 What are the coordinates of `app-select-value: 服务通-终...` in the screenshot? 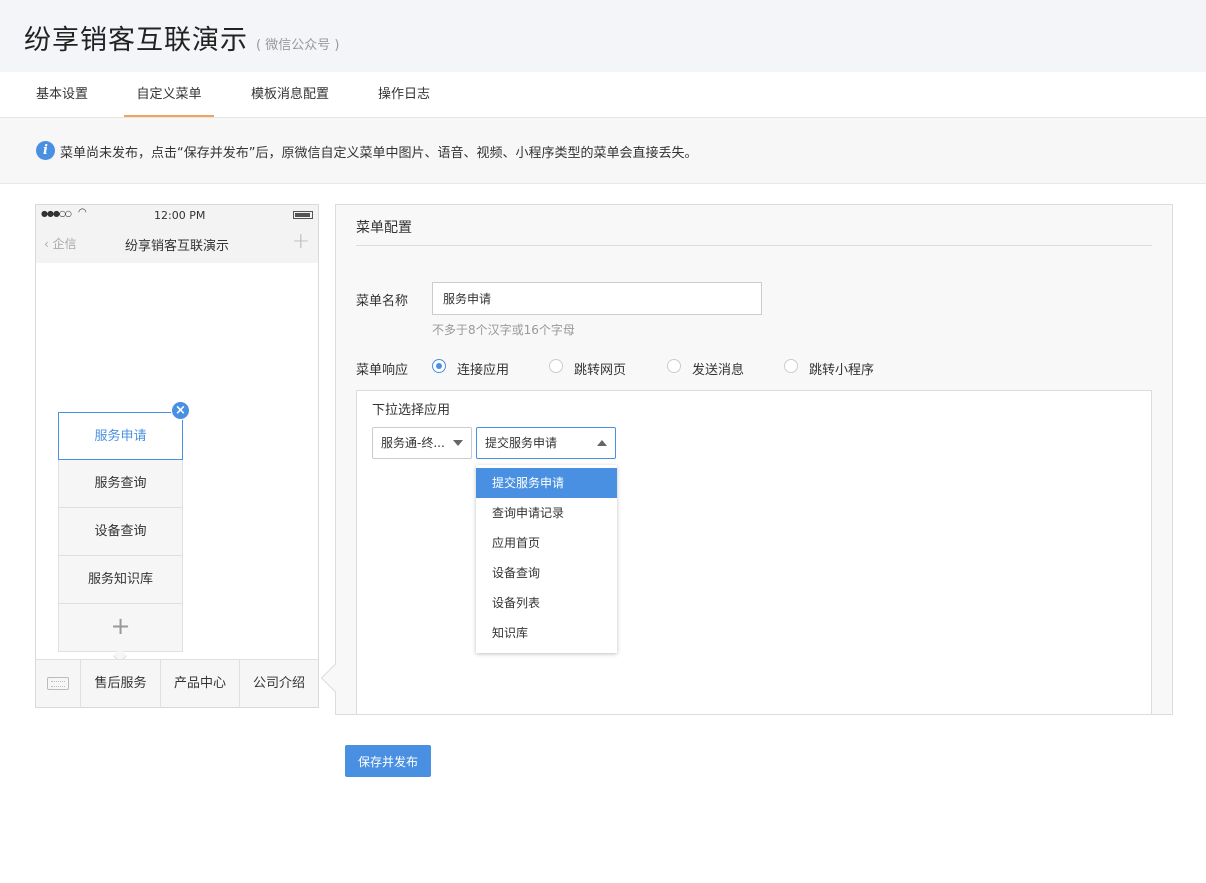 It's located at (413, 443).